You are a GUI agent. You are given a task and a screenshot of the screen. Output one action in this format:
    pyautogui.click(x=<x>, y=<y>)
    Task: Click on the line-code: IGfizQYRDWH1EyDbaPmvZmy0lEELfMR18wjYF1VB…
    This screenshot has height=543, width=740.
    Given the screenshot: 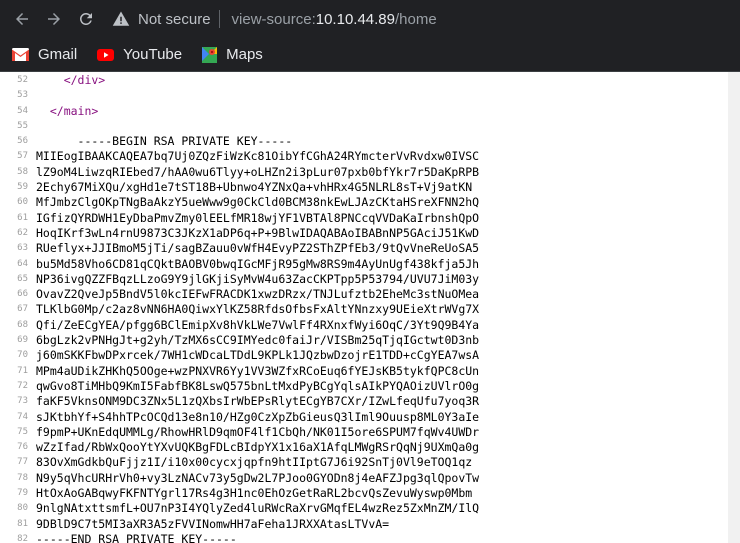 What is the action you would take?
    pyautogui.click(x=258, y=217)
    